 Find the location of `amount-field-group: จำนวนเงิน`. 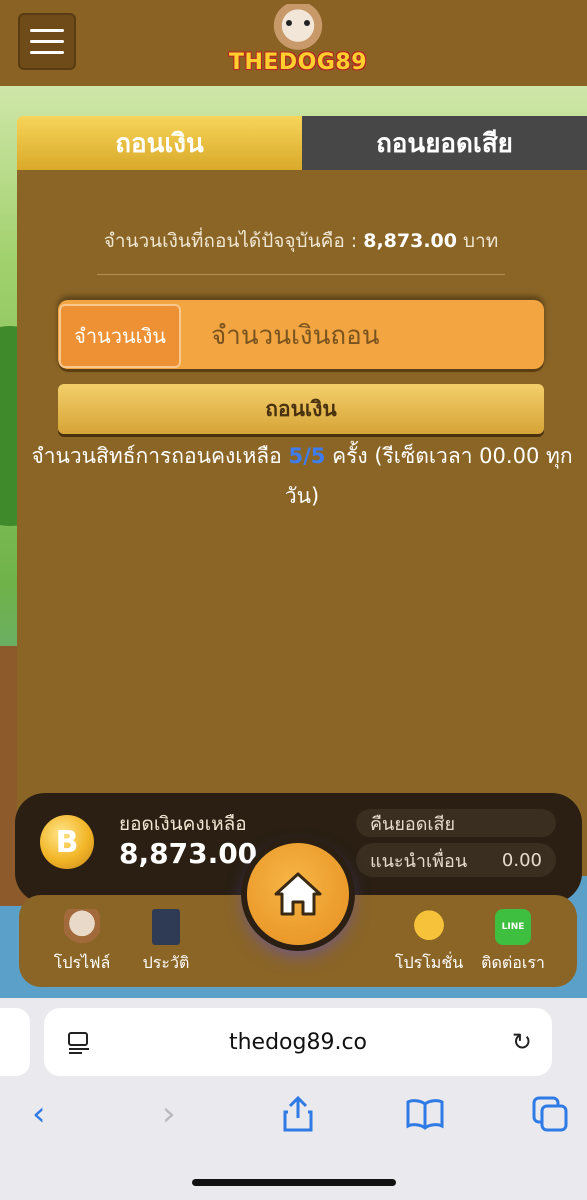

amount-field-group: จำนวนเงิน is located at coordinates (301, 336).